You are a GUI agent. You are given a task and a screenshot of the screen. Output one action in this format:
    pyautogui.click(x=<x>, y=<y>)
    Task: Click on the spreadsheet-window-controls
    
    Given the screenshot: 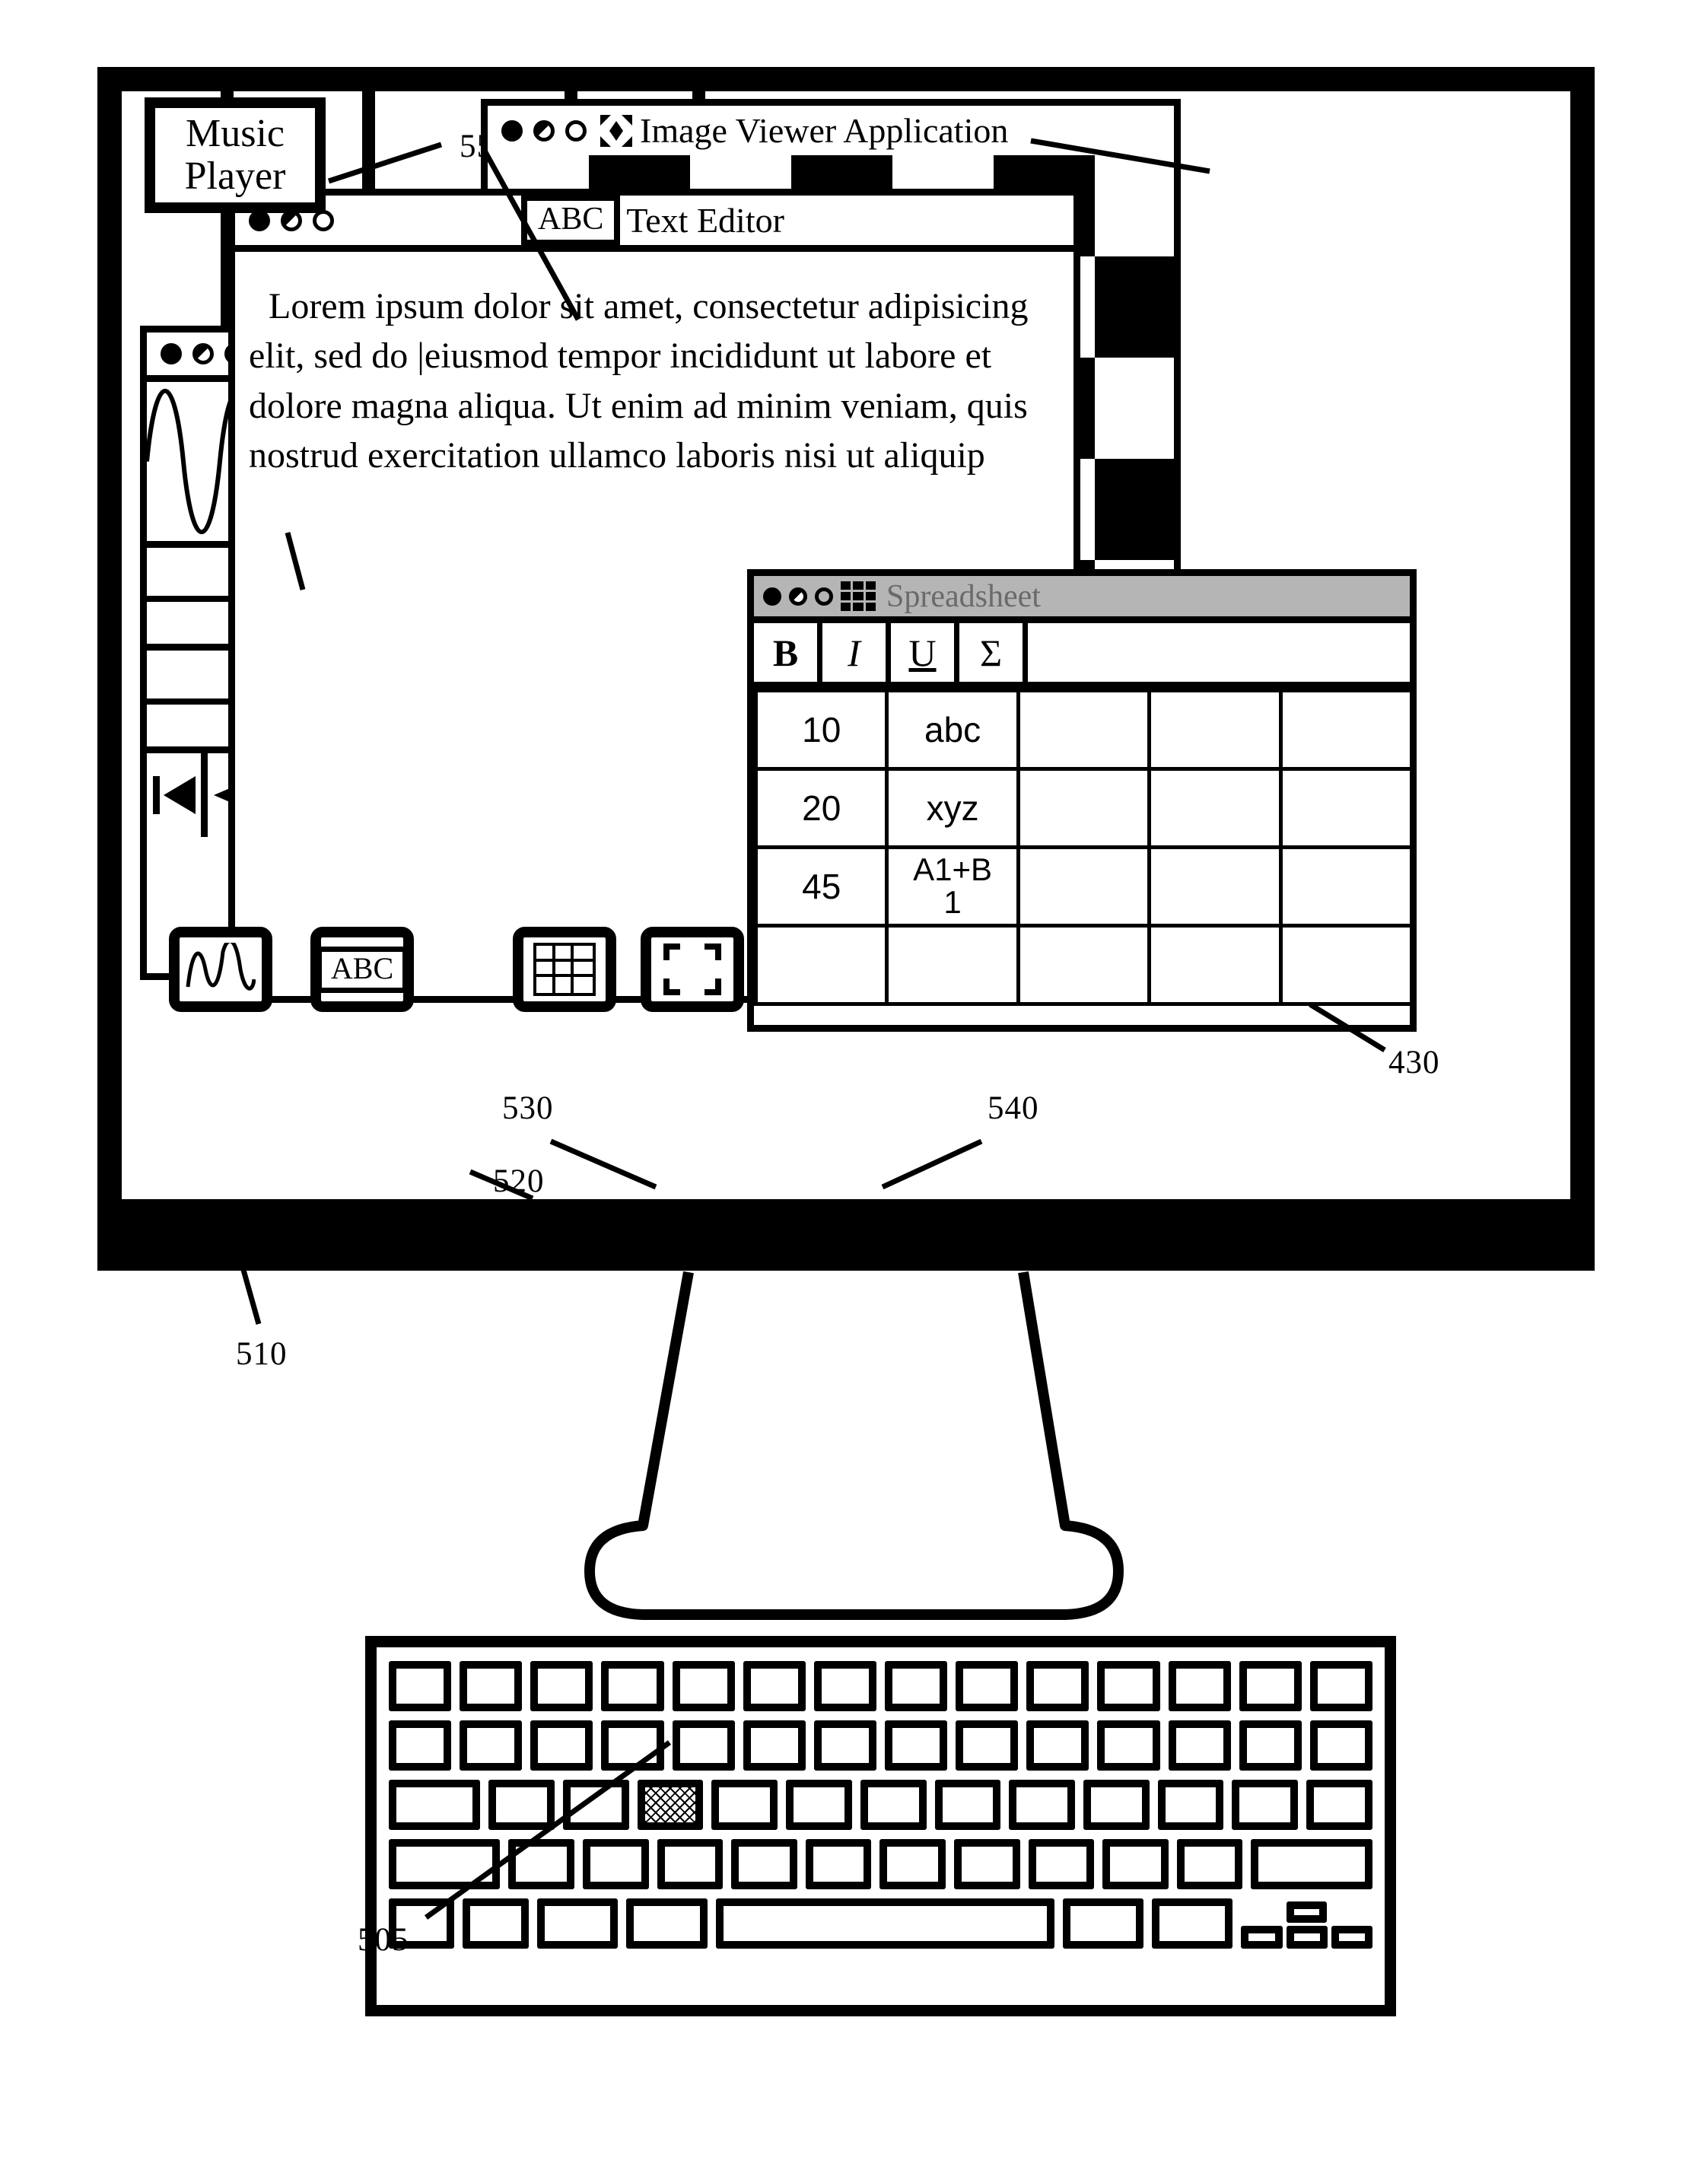 What is the action you would take?
    pyautogui.click(x=794, y=596)
    